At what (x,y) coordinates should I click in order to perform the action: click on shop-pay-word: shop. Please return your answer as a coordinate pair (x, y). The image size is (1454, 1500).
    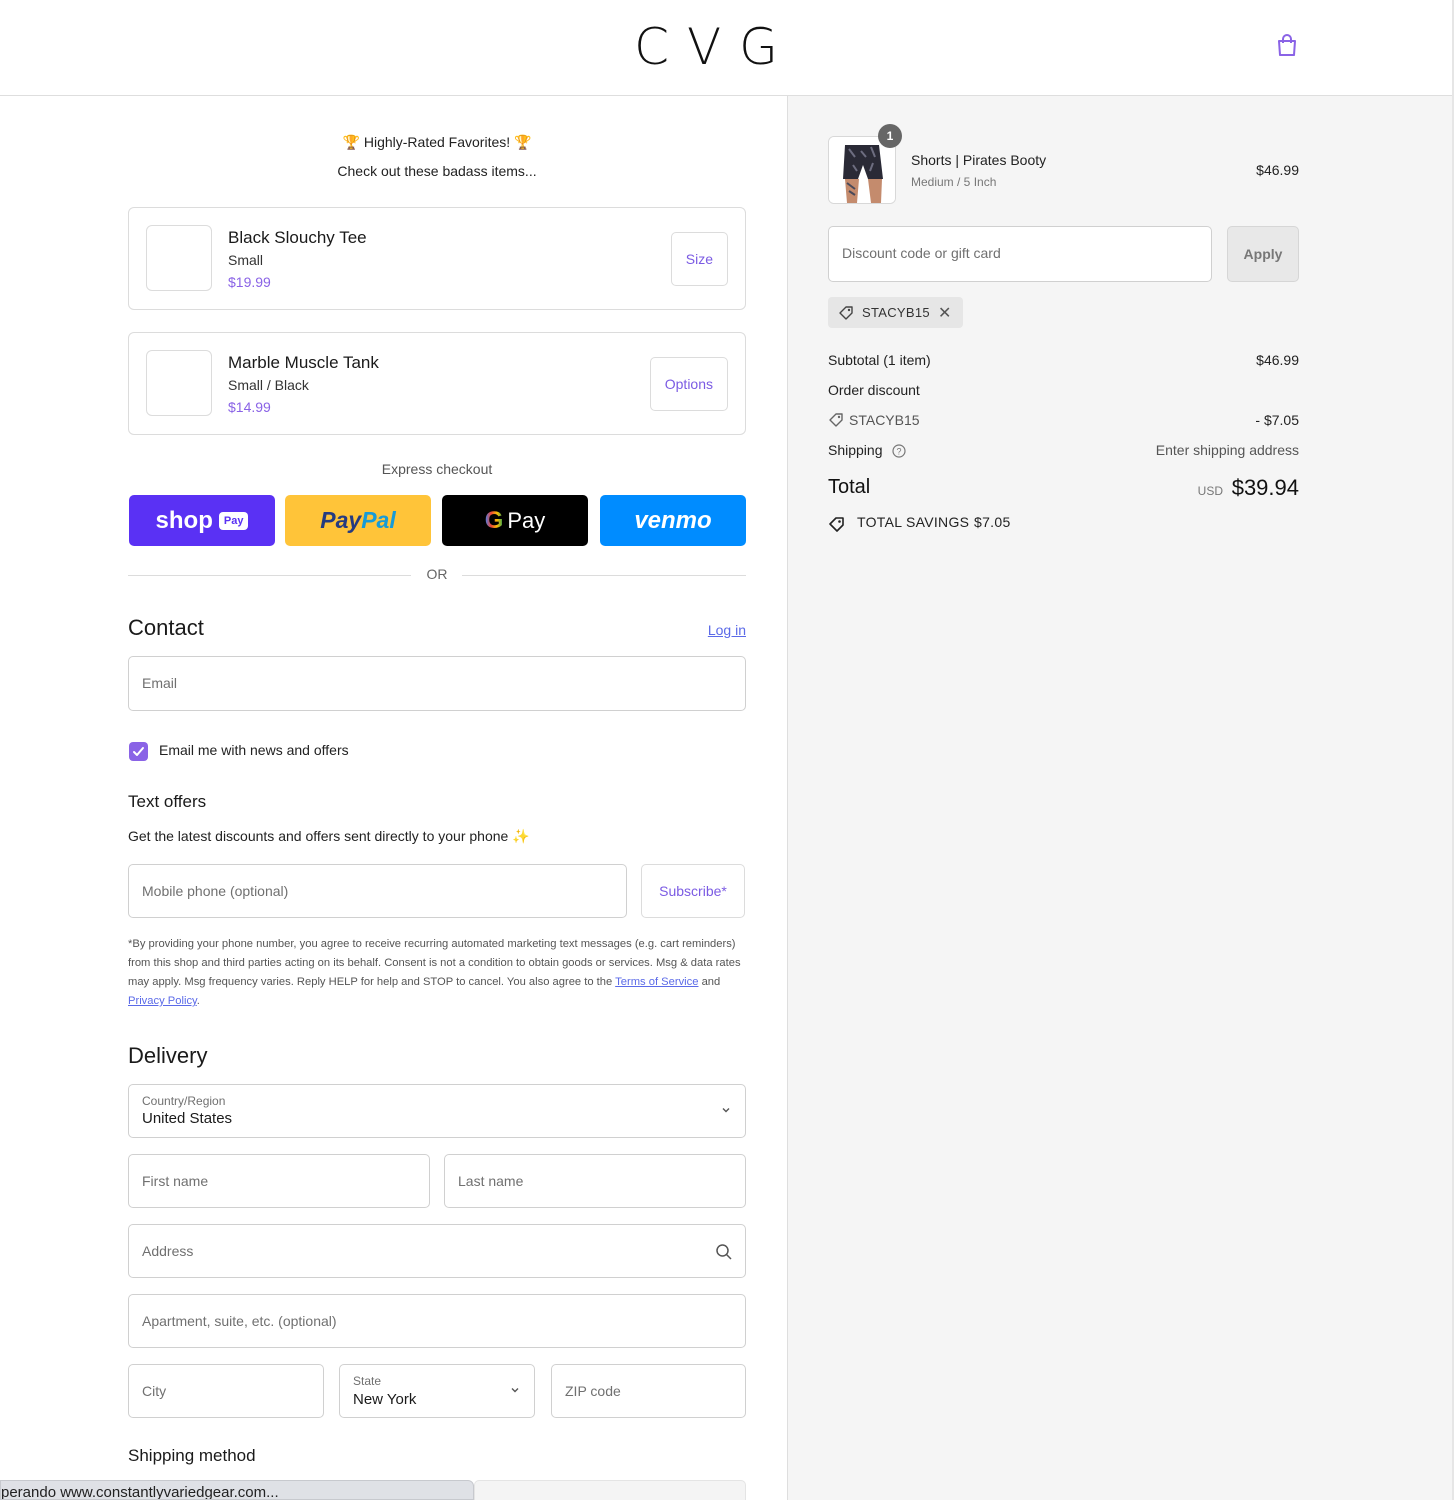
    Looking at the image, I should click on (184, 520).